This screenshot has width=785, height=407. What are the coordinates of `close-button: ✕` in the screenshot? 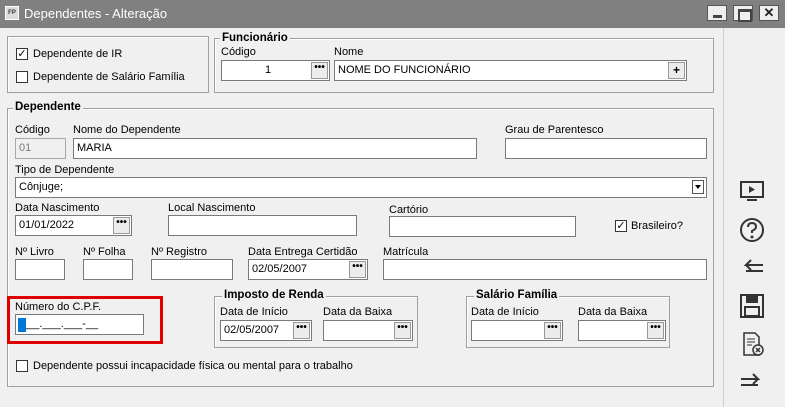 It's located at (769, 13).